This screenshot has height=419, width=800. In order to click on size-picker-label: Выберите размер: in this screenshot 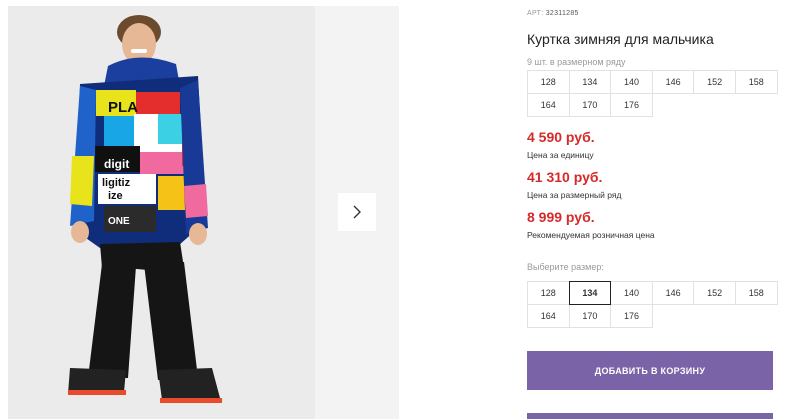, I will do `click(565, 267)`.